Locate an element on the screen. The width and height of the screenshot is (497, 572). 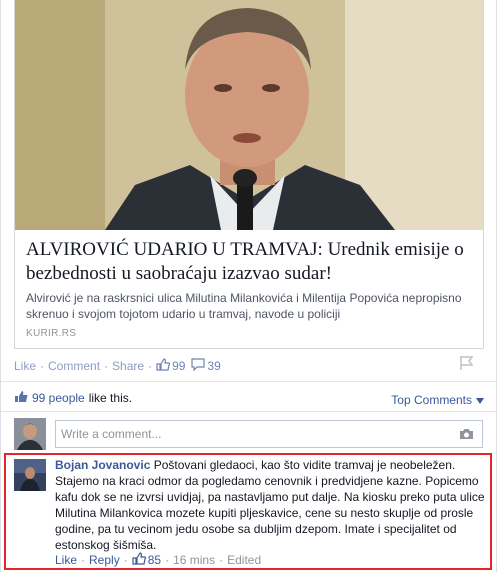
top-comments-dropdown: Top Comments is located at coordinates (437, 400).